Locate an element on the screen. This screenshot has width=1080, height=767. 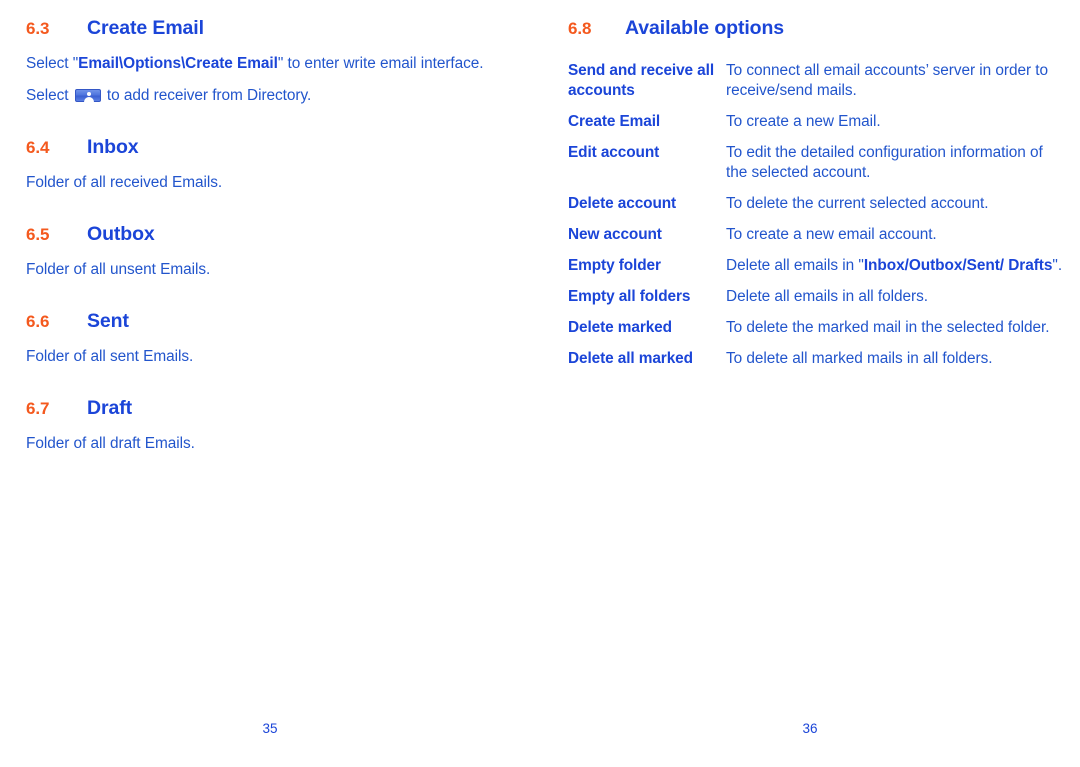
contact-directory-icon is located at coordinates (87, 95).